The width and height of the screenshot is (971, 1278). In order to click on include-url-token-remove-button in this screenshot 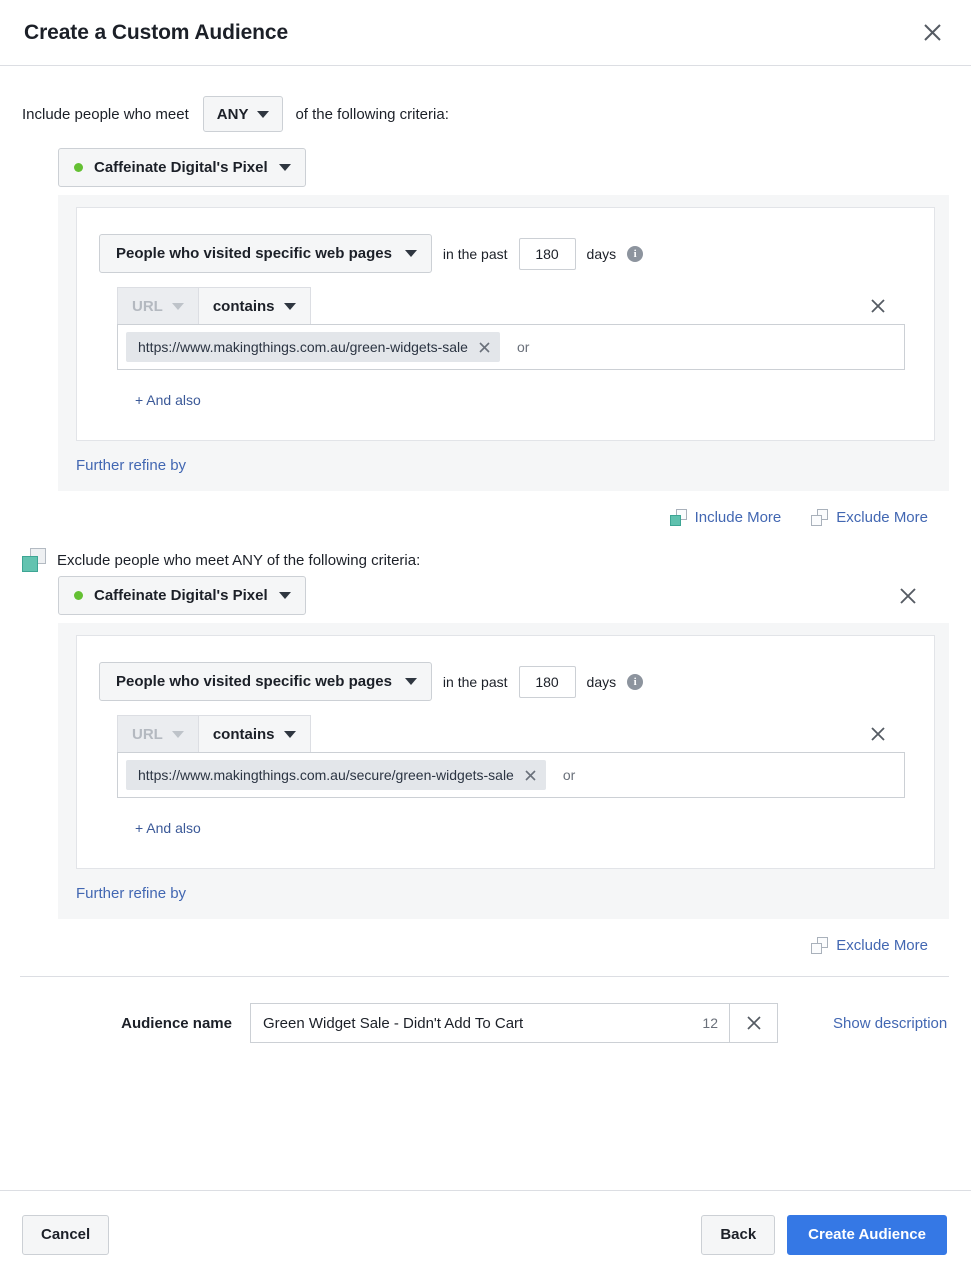, I will do `click(484, 347)`.